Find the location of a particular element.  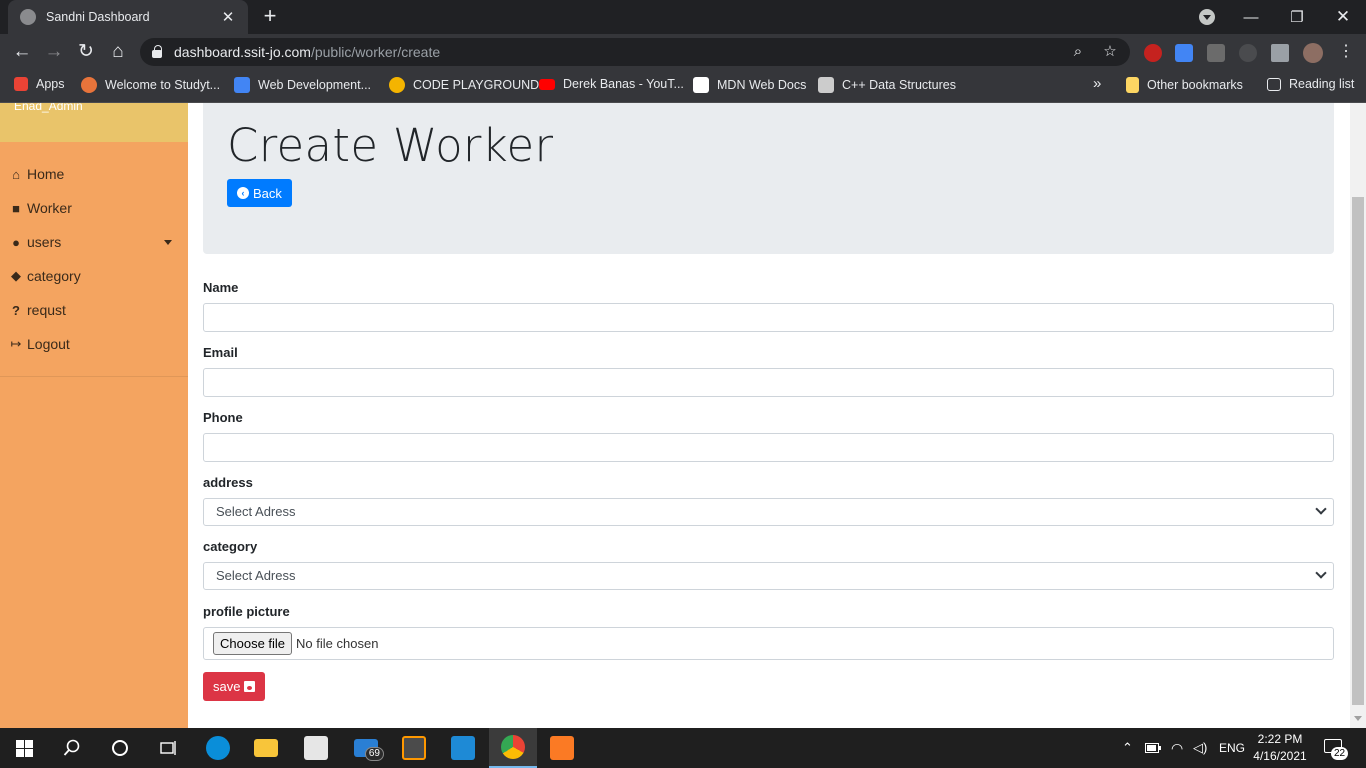

phone-field is located at coordinates (768, 447).